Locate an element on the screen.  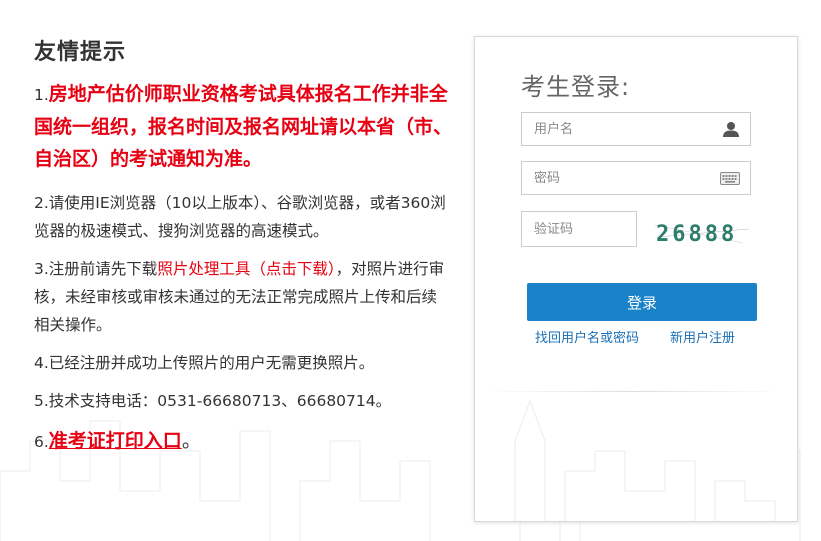
captcha-input is located at coordinates (578, 229).